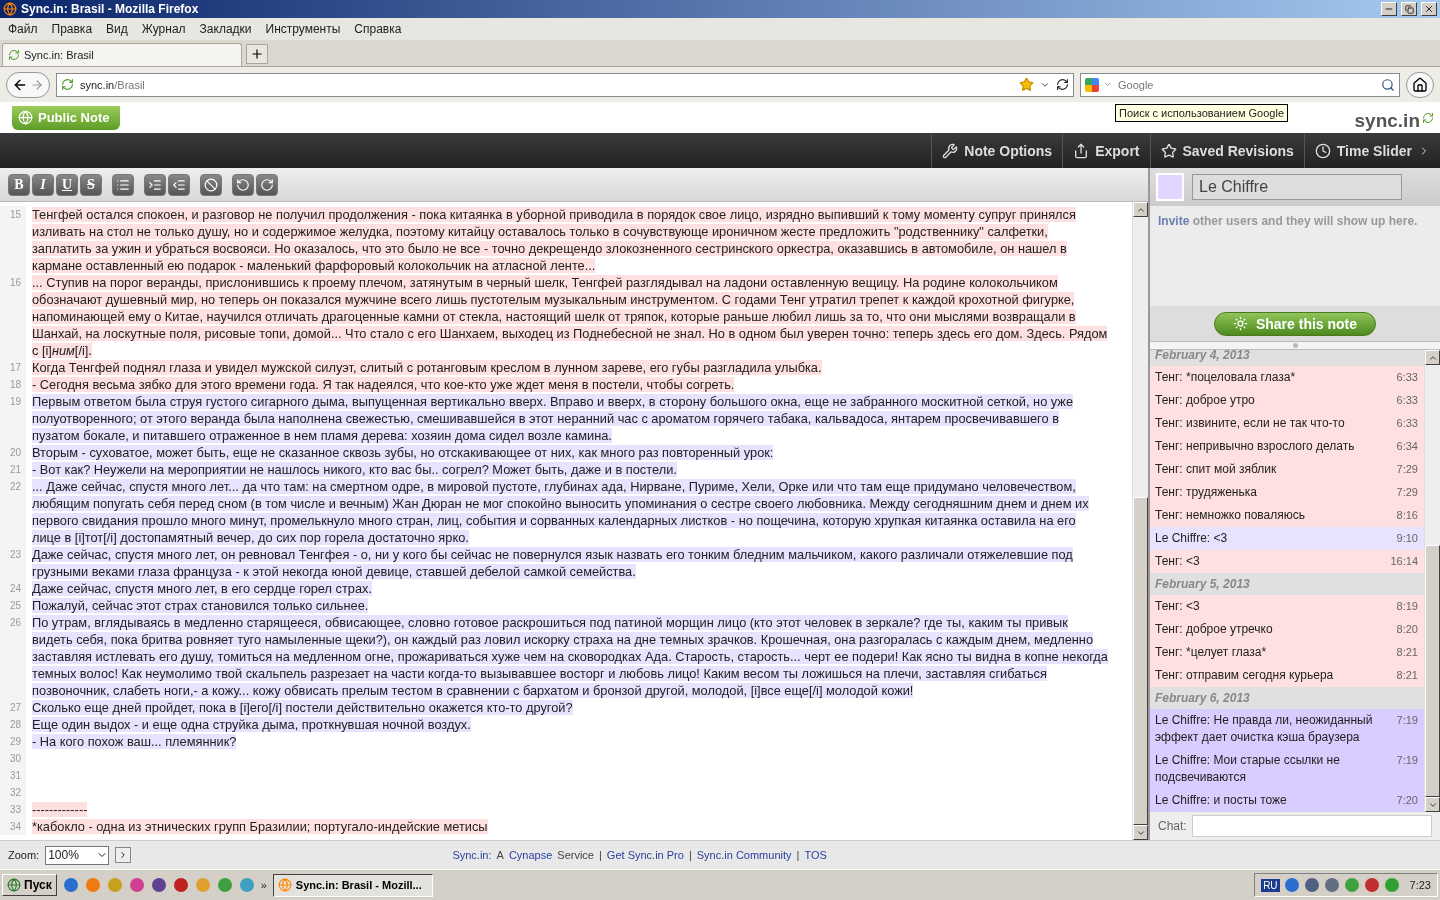 This screenshot has height=900, width=1440. I want to click on paragraph-text: - Сегодня весьма зябко для этого времени года. Я так надеялся, что кое-кто уже ждет меня в постели, чтобы согреть., so click(384, 384).